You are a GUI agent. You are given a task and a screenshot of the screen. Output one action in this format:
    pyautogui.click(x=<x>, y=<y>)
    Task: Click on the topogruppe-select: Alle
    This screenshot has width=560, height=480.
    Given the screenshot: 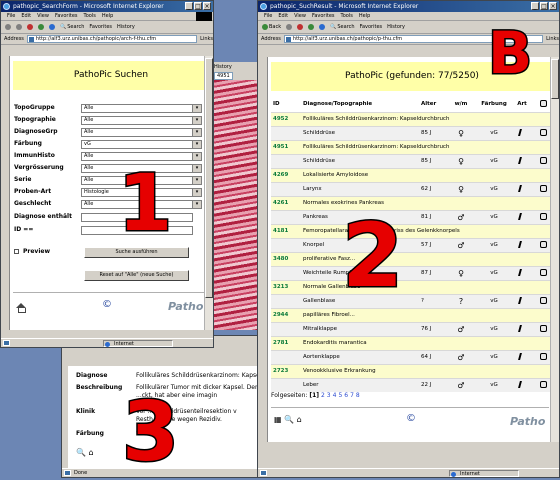 What is the action you would take?
    pyautogui.click(x=141, y=108)
    